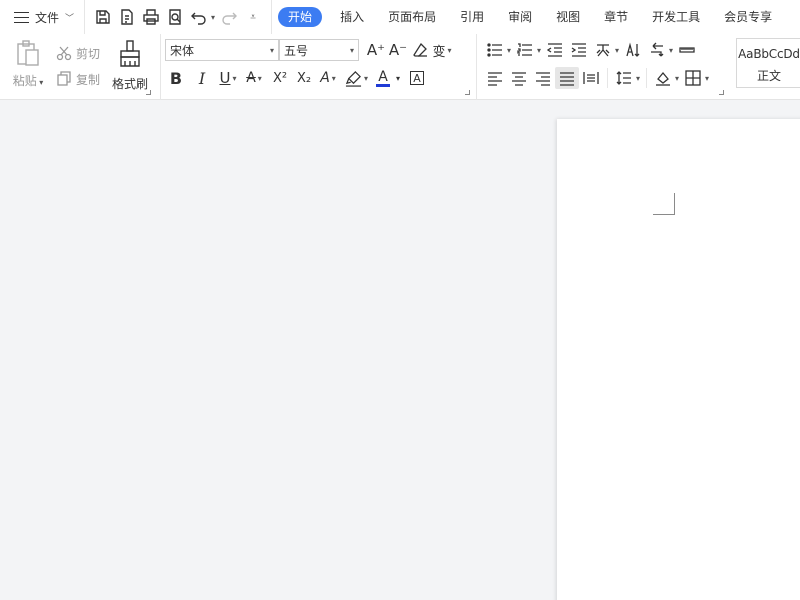 The width and height of the screenshot is (800, 600). Describe the element at coordinates (420, 50) in the screenshot. I see `clear-format-button` at that location.